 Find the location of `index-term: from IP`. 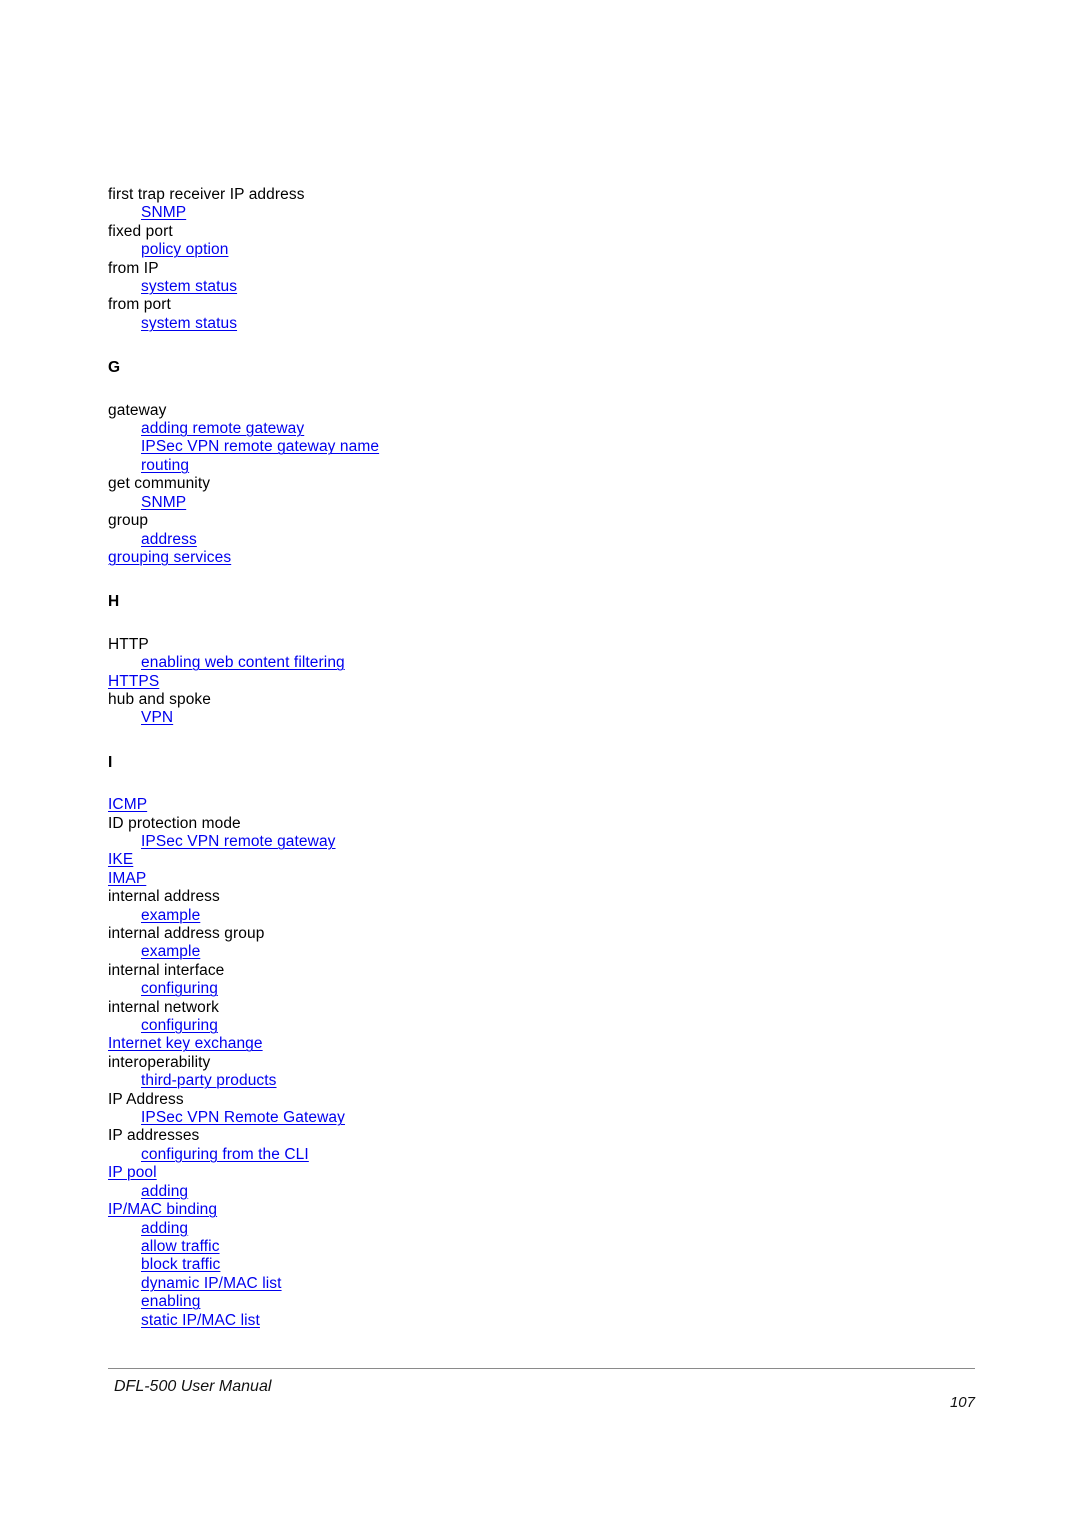

index-term: from IP is located at coordinates (133, 268).